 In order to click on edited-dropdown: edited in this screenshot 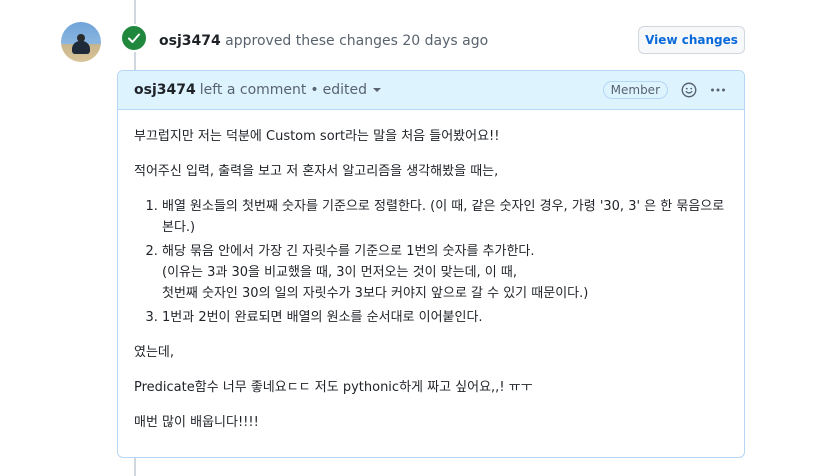, I will do `click(352, 90)`.